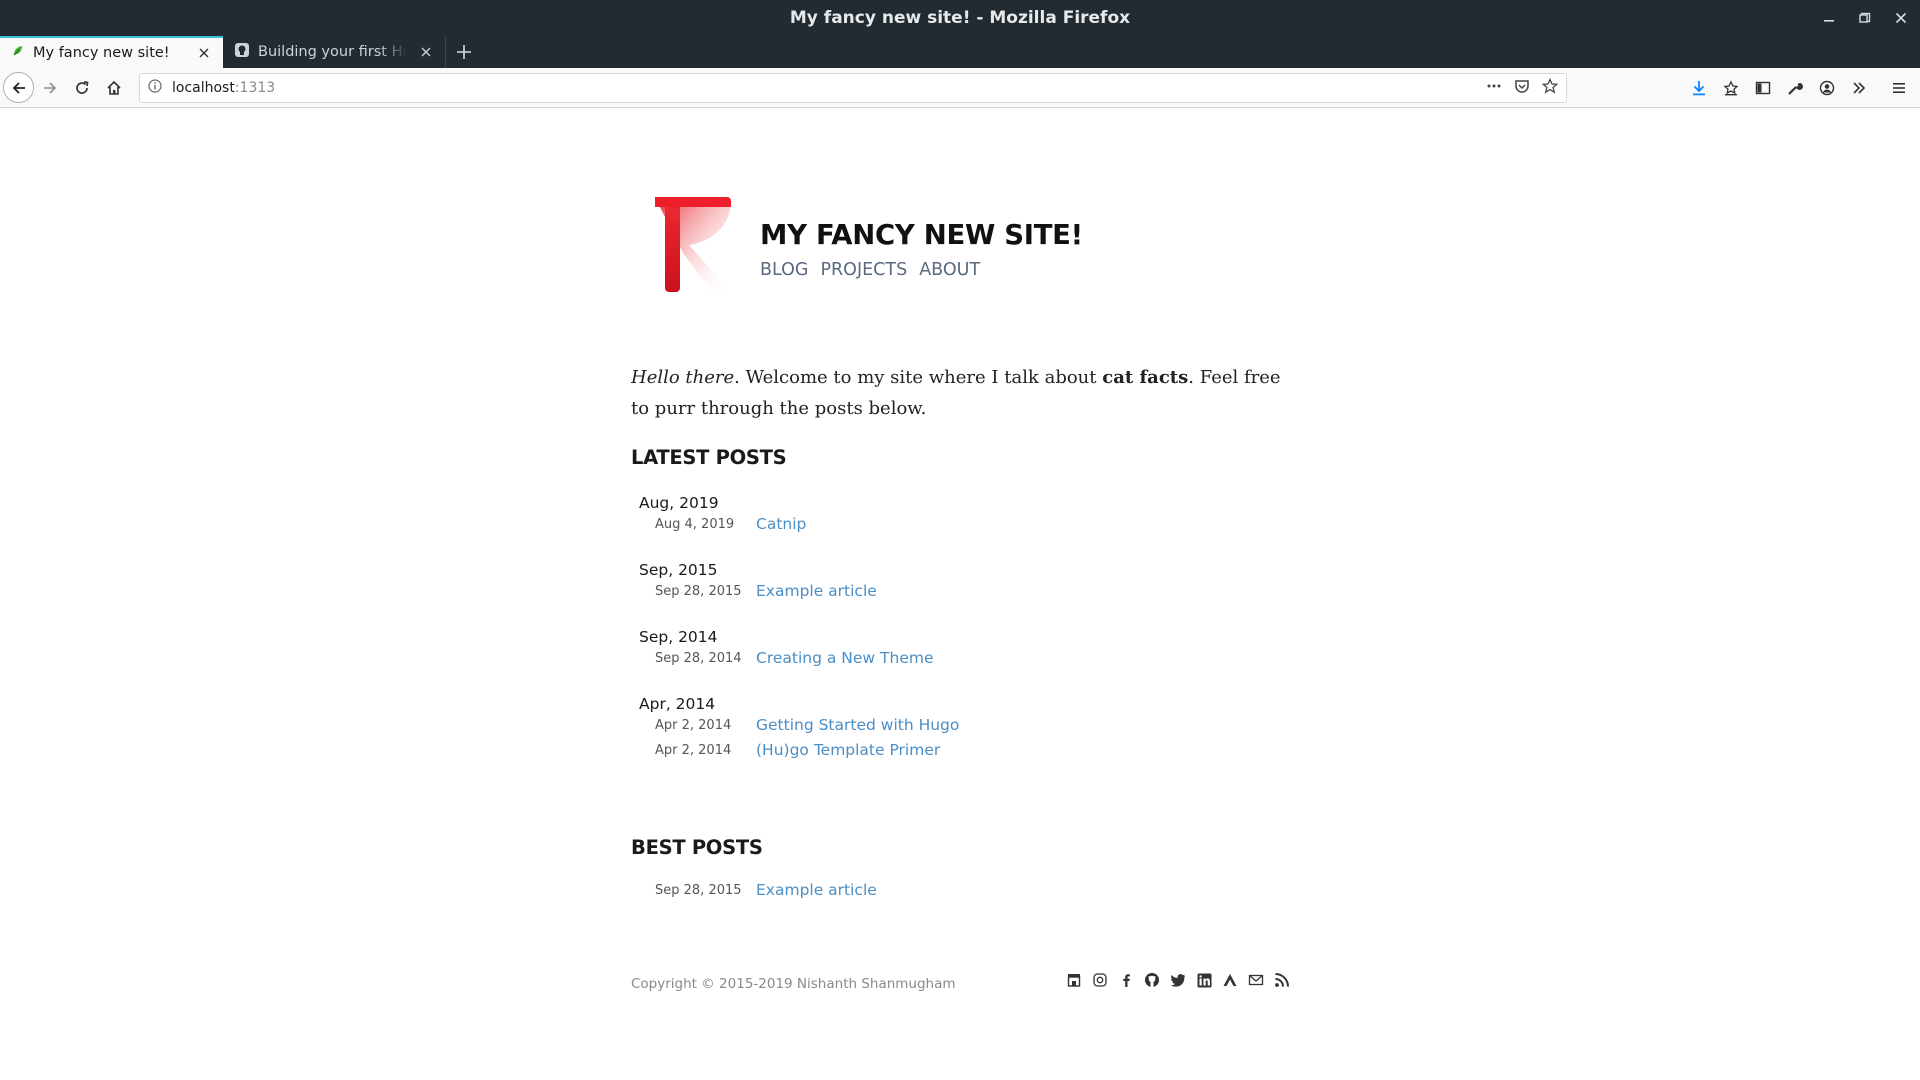  I want to click on close-window-button, so click(1901, 18).